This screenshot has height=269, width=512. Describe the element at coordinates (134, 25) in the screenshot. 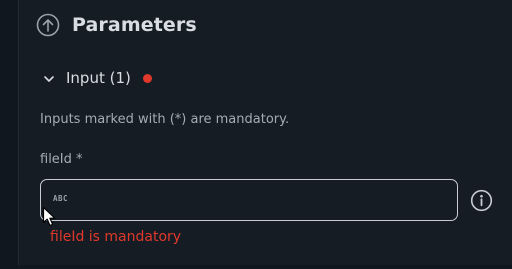

I see `panel-title: Parameters` at that location.